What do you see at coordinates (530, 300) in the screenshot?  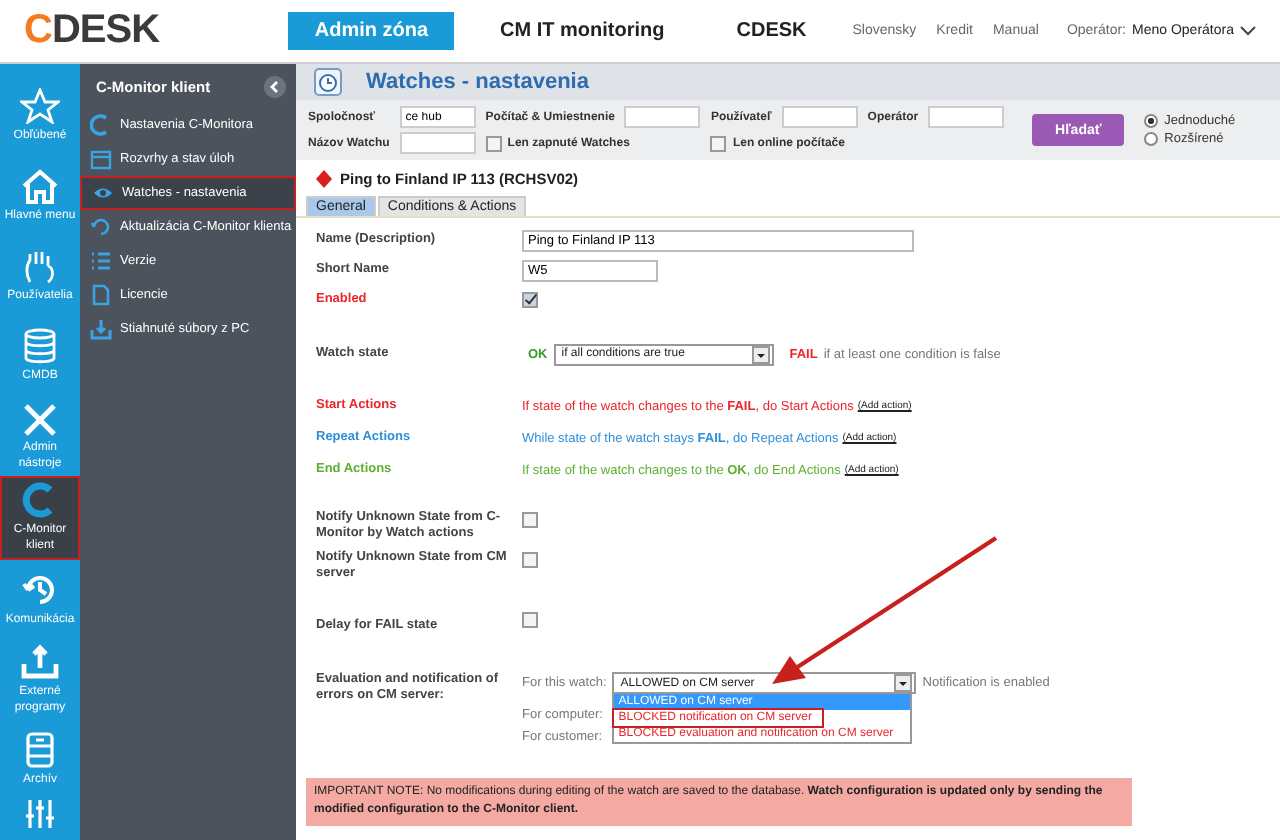 I see `enabled-checkbox` at bounding box center [530, 300].